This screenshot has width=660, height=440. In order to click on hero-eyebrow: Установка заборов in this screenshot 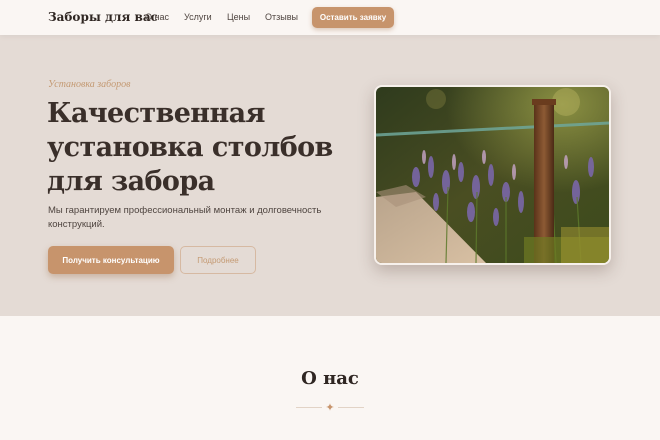, I will do `click(89, 84)`.